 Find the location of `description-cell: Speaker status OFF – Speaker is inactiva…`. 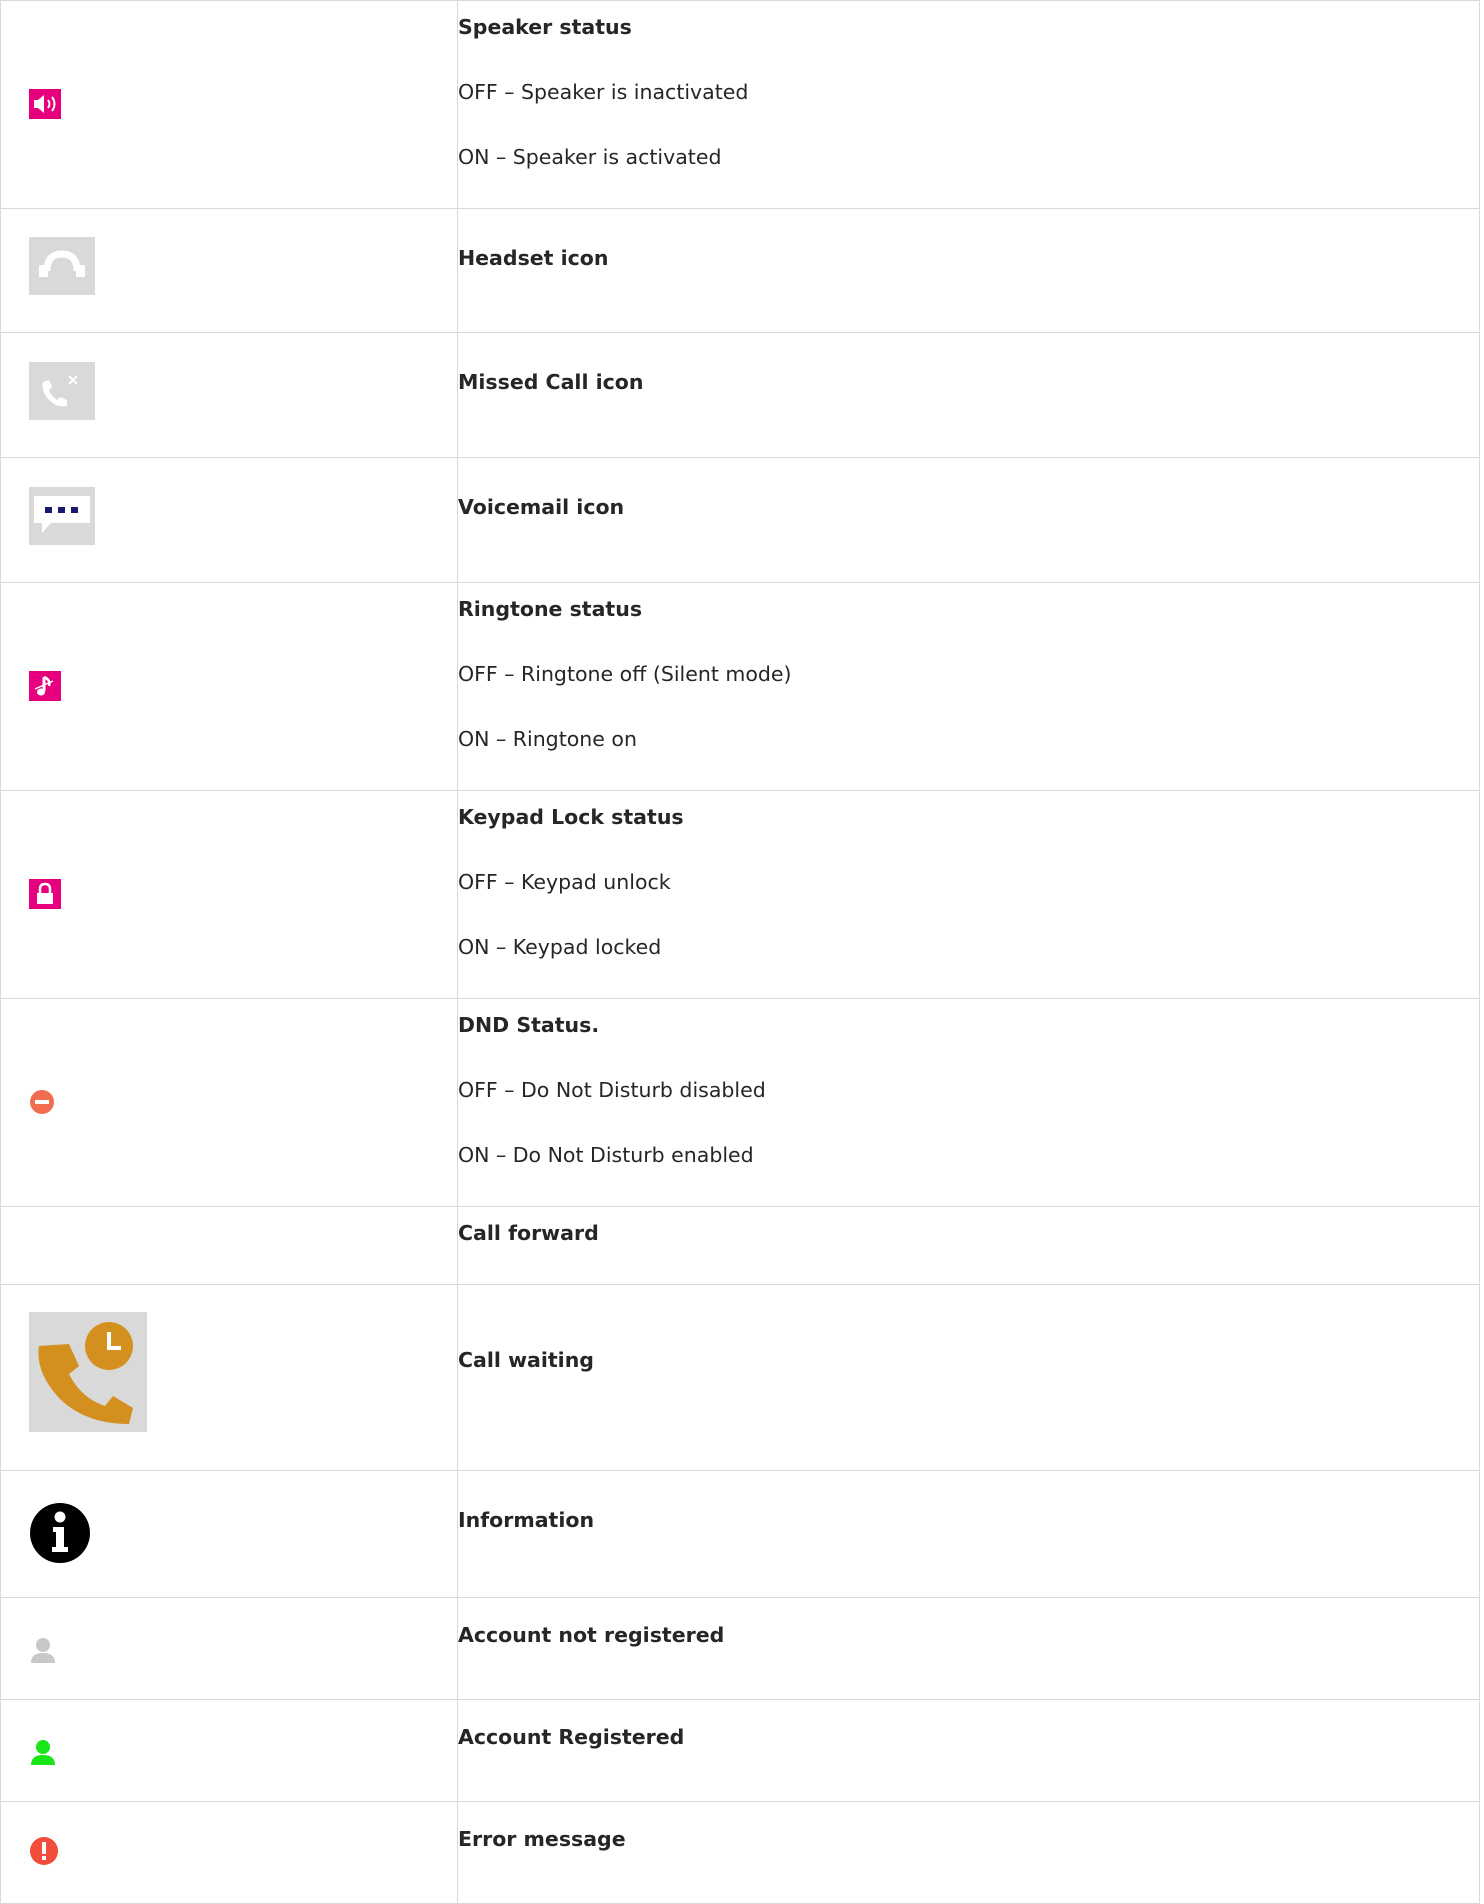

description-cell: Speaker status OFF – Speaker is inactiva… is located at coordinates (968, 104).